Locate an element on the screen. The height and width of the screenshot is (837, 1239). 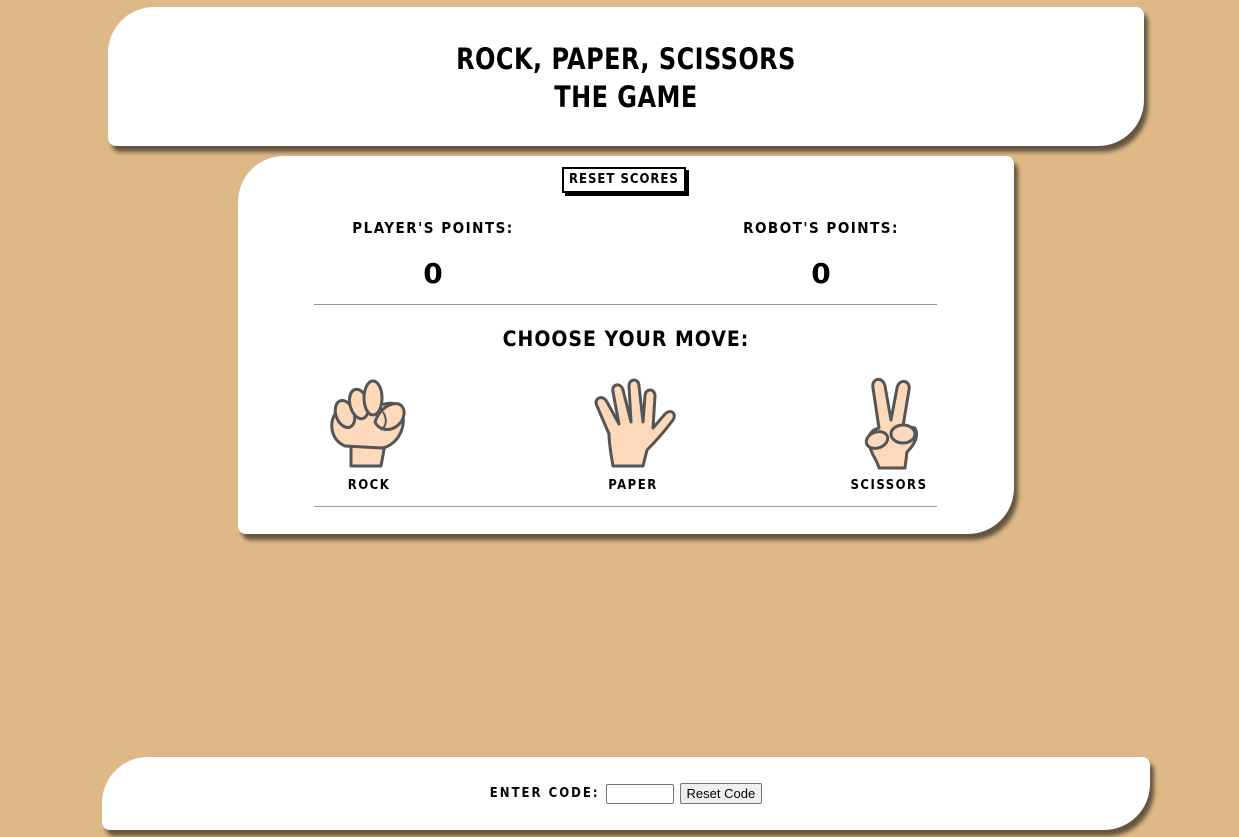
paper-hand-icon is located at coordinates (635, 423).